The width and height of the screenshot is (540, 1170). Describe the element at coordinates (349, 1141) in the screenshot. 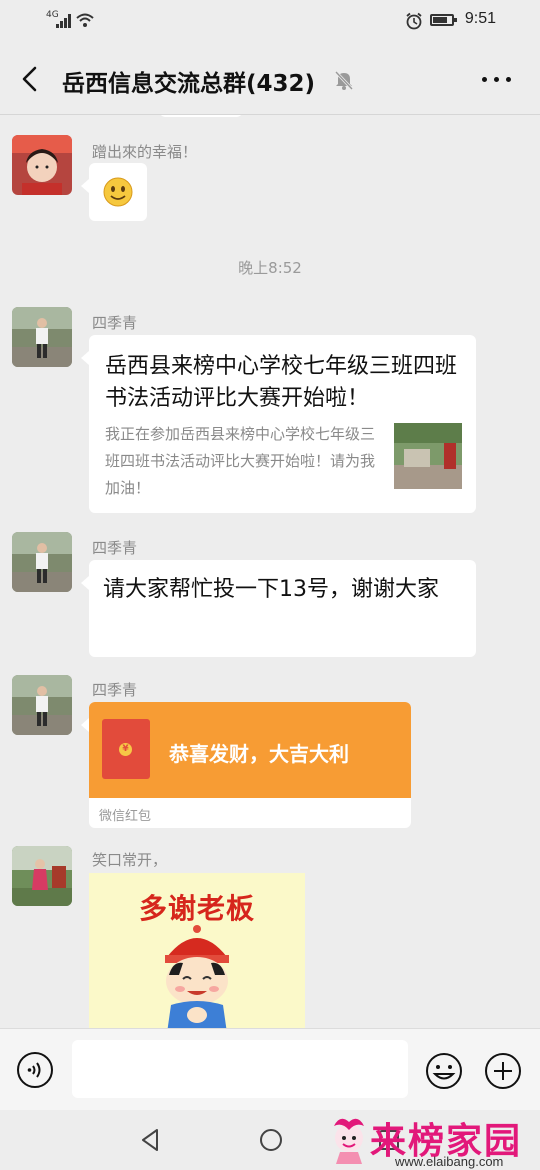

I see `watermark-logo-icon` at that location.